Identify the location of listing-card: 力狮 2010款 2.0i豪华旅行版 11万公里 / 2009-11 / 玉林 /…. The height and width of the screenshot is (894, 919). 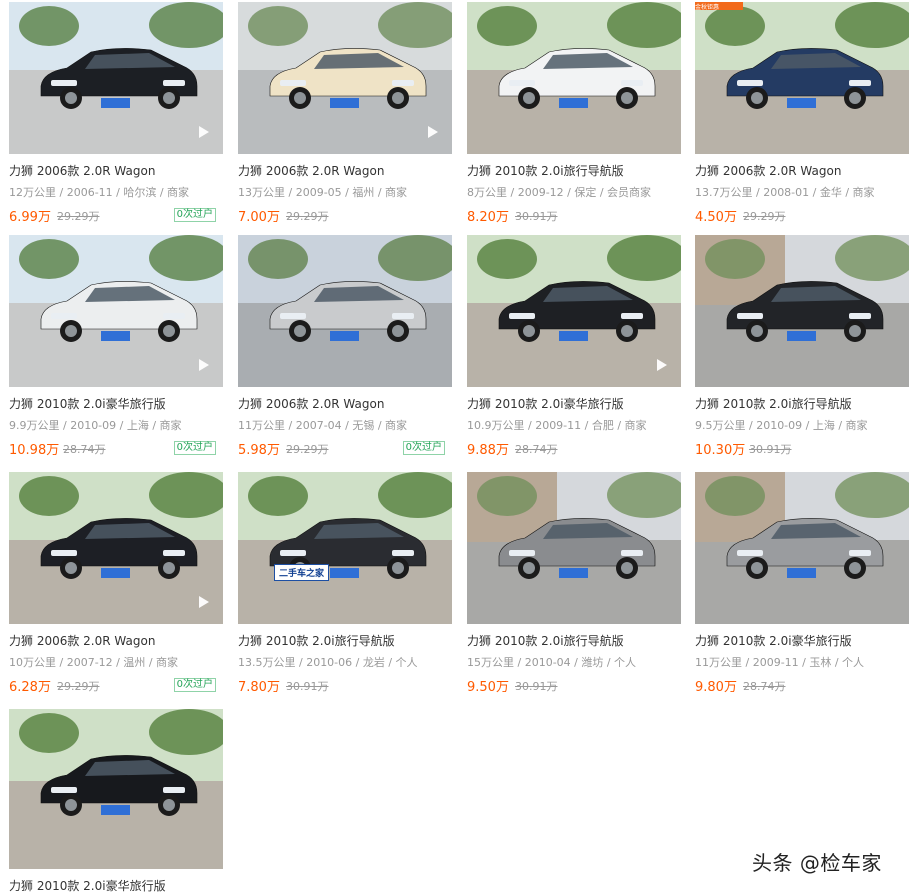
(797, 585).